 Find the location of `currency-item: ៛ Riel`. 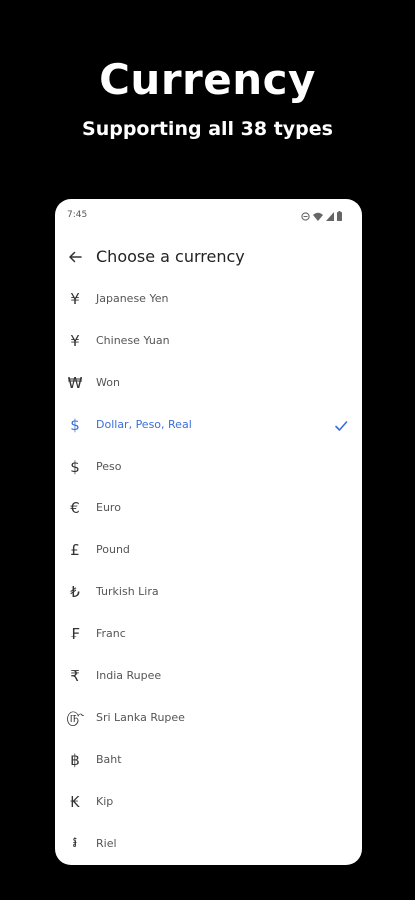

currency-item: ៛ Riel is located at coordinates (208, 844).